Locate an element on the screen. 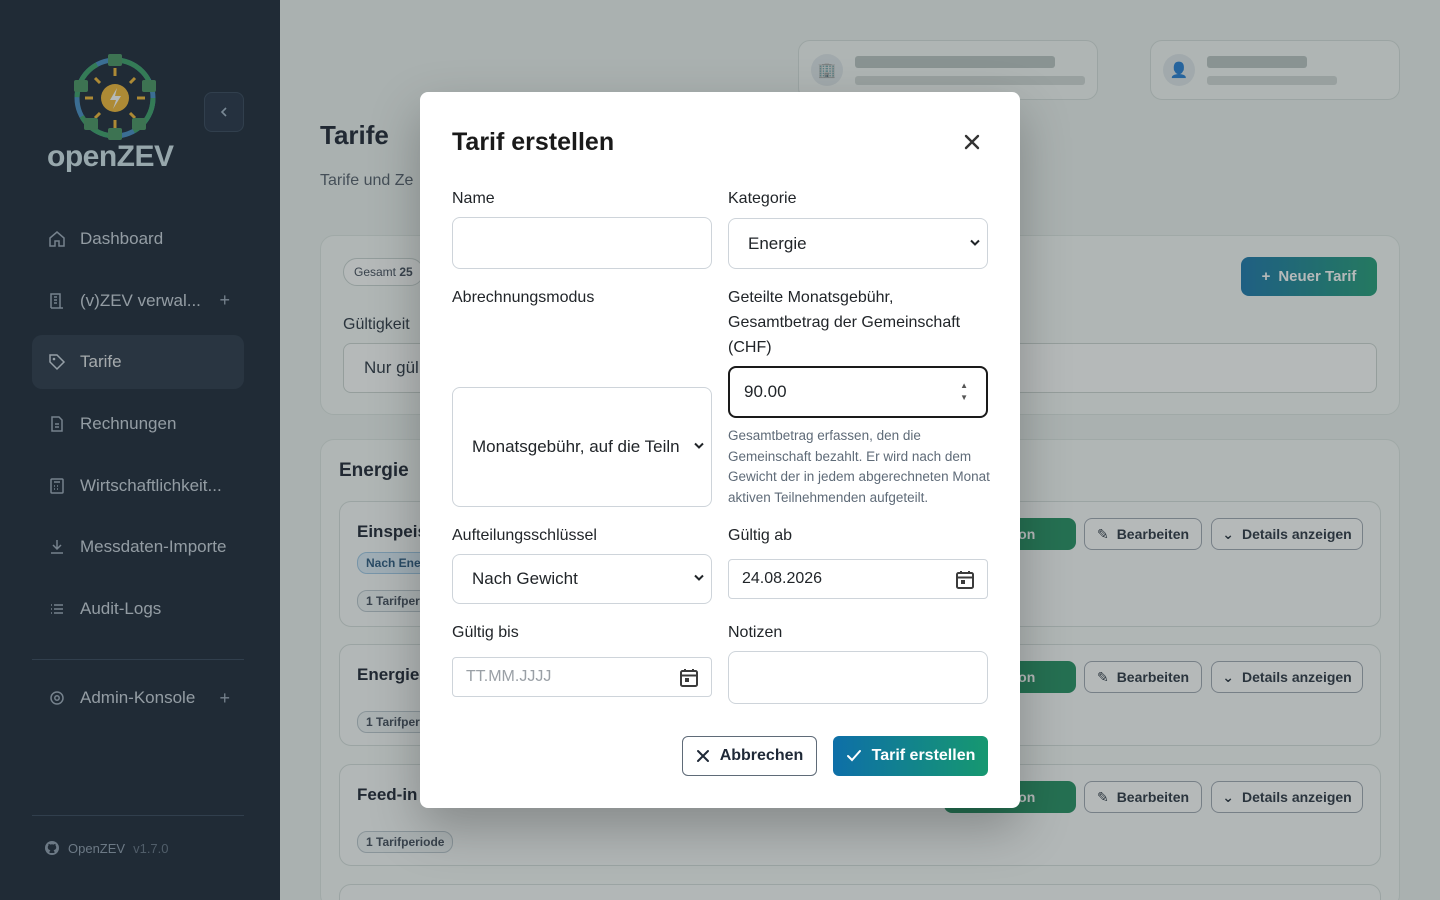 This screenshot has height=900, width=1440. valid-to-placeholder: TT.MM.JJJJ is located at coordinates (509, 676).